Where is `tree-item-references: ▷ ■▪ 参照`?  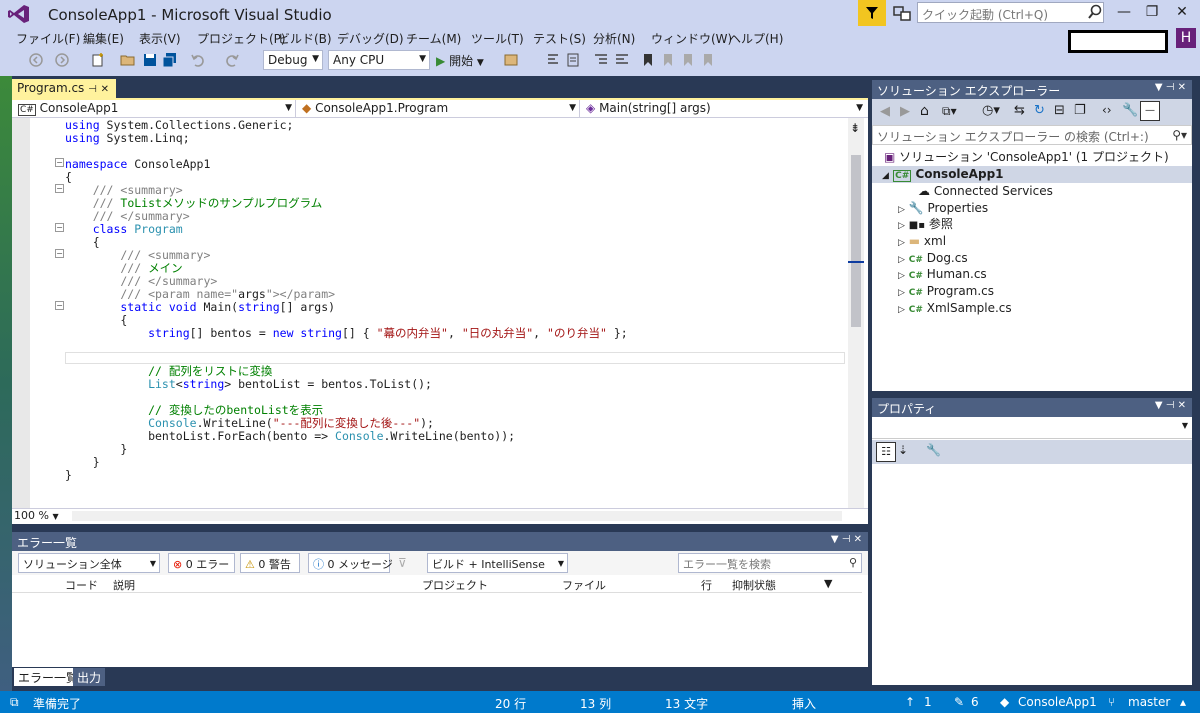 tree-item-references: ▷ ■▪ 参照 is located at coordinates (925, 224).